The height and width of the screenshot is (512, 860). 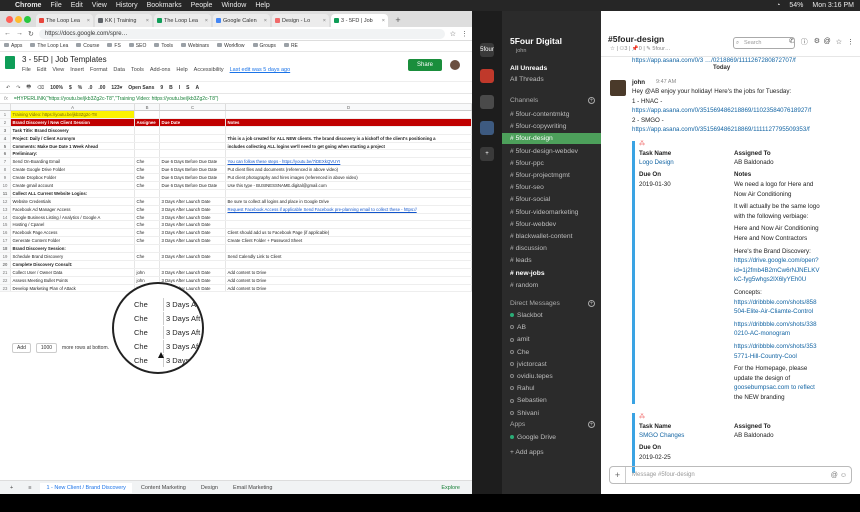 What do you see at coordinates (425, 65) in the screenshot?
I see `share-button: Share` at bounding box center [425, 65].